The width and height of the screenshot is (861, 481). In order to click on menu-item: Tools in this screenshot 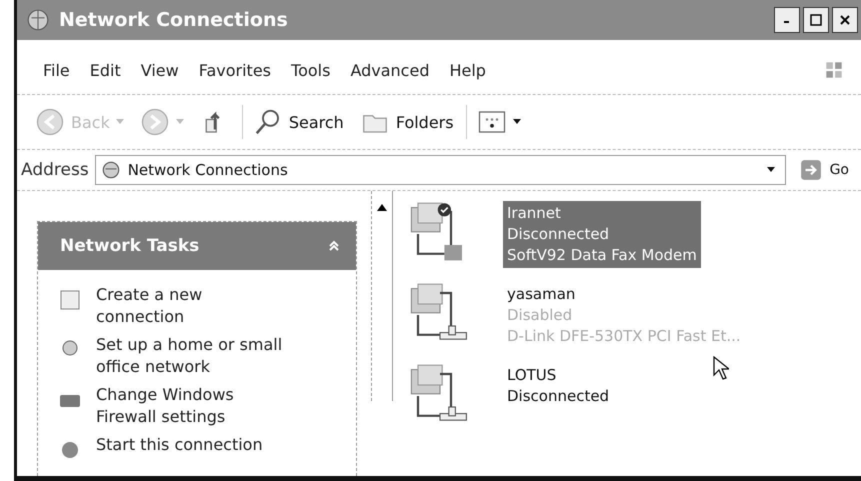, I will do `click(310, 70)`.